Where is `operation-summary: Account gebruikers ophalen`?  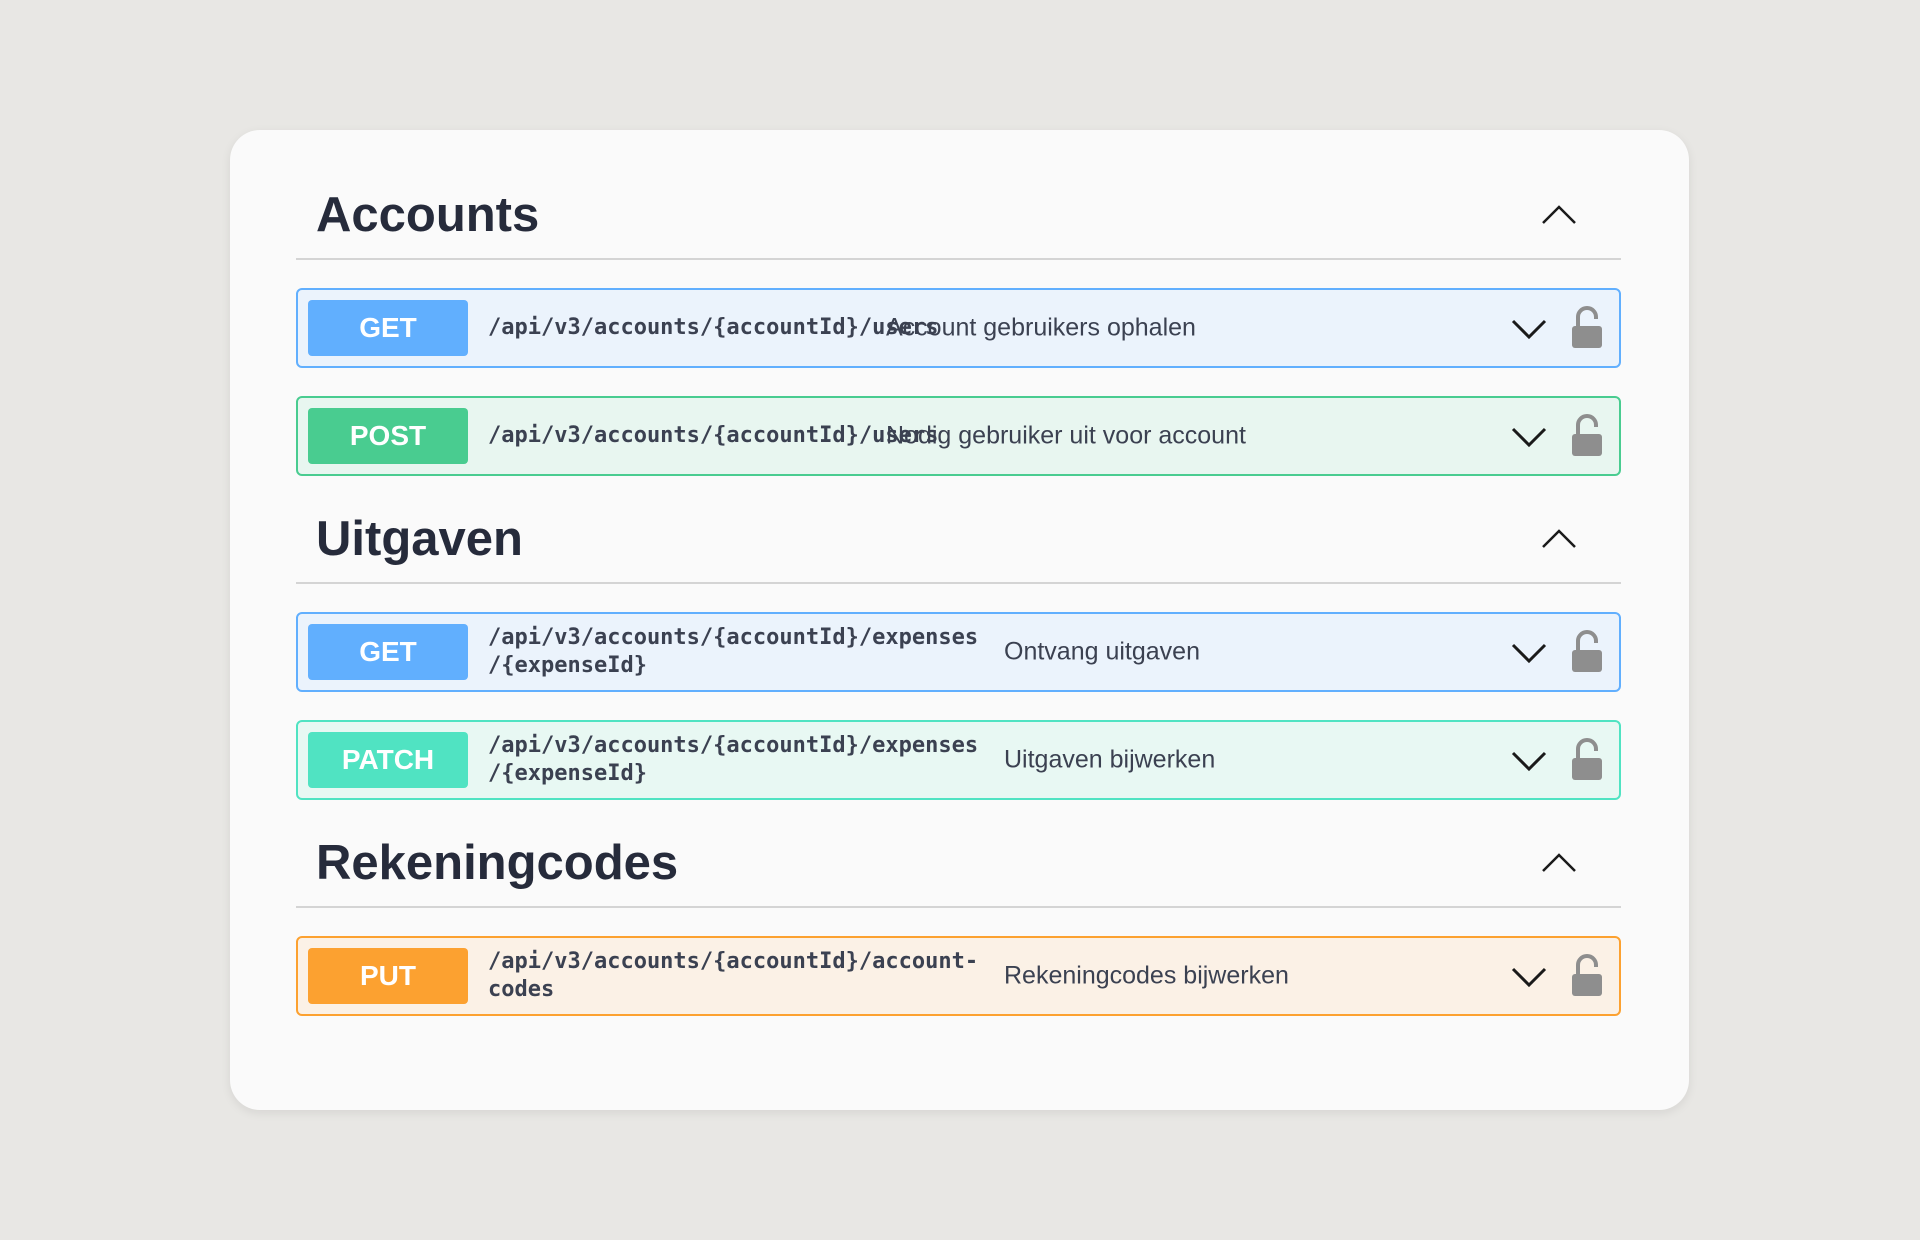 operation-summary: Account gebruikers ophalen is located at coordinates (1041, 327).